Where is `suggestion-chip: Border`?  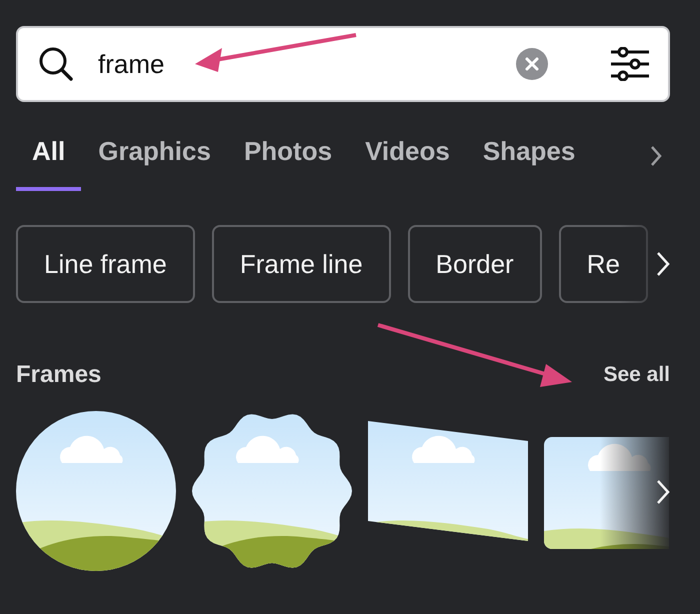 suggestion-chip: Border is located at coordinates (475, 264).